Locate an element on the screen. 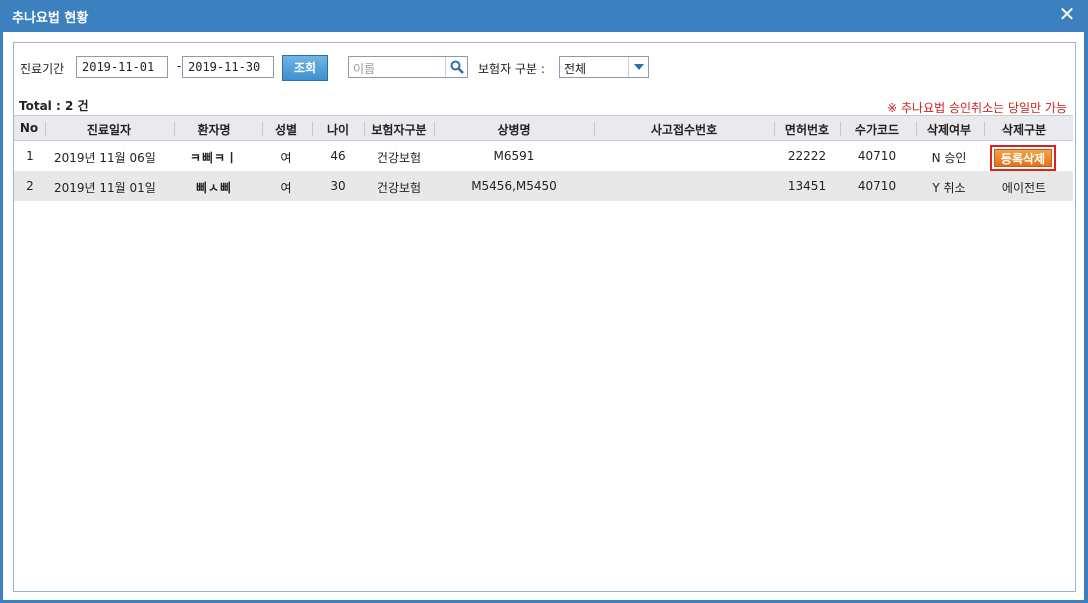 Image resolution: width=1088 pixels, height=603 pixels. cell-date: 2019년 11월 06일 is located at coordinates (105, 158).